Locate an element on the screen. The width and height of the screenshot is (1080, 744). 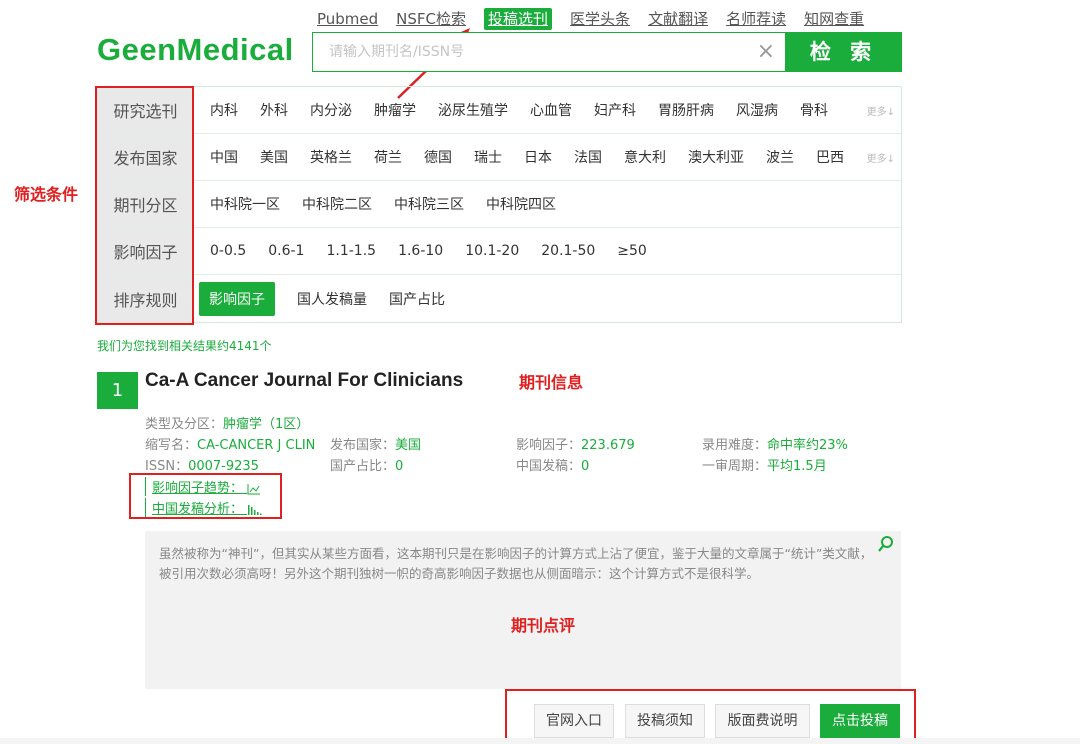
journal-domestic-ratio: 国产占比：0 is located at coordinates (366, 464).